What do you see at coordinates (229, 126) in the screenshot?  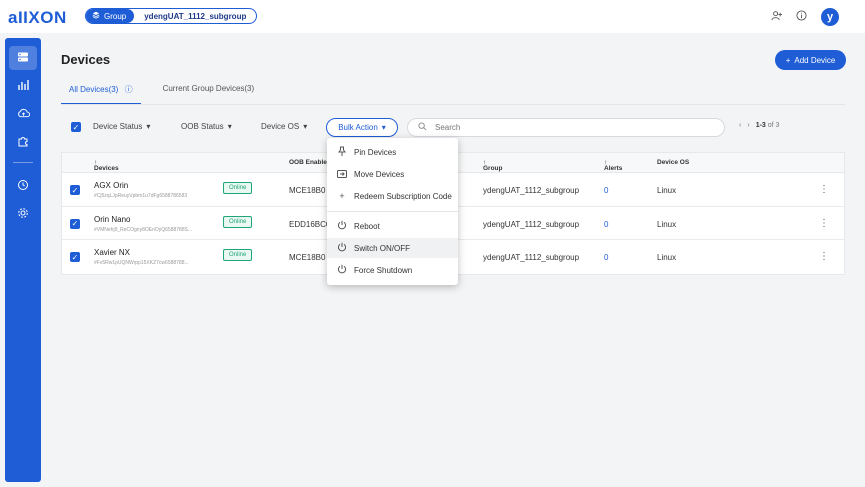 I see `caret-down-icon: ▾` at bounding box center [229, 126].